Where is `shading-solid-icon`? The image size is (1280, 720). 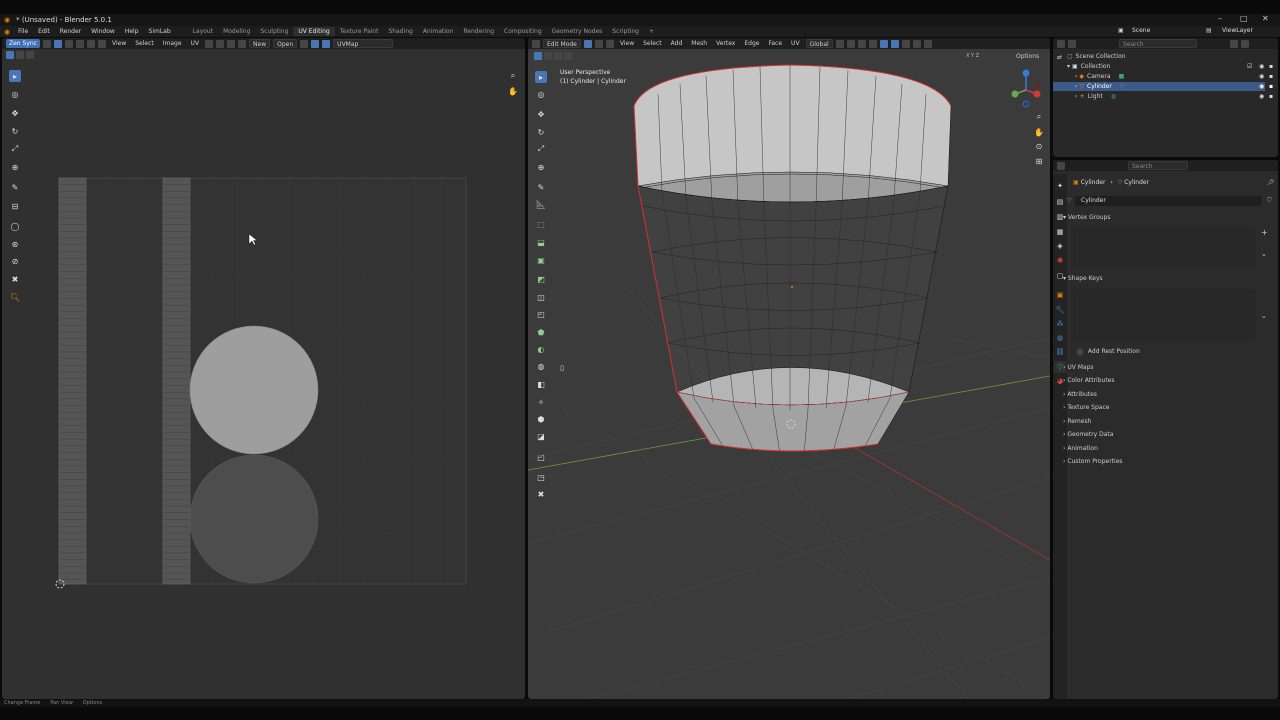
shading-solid-icon is located at coordinates (916, 43).